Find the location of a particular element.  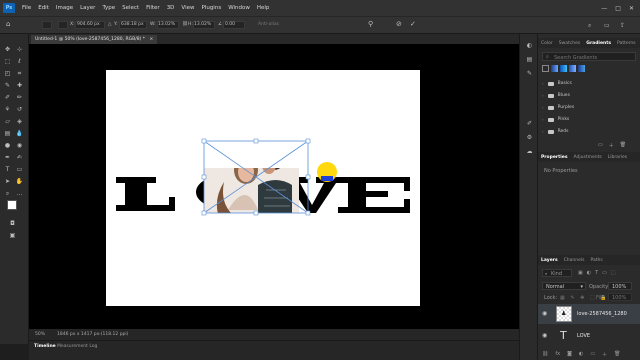

home-icon: ⌂ is located at coordinates (8, 24).